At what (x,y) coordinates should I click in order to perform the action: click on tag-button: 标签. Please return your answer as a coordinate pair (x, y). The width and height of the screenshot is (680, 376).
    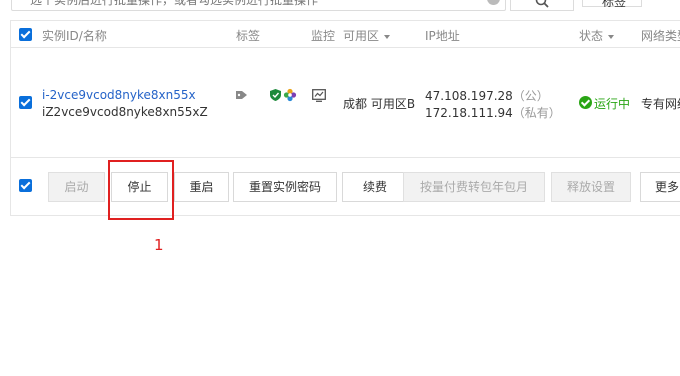
    Looking at the image, I should click on (612, 4).